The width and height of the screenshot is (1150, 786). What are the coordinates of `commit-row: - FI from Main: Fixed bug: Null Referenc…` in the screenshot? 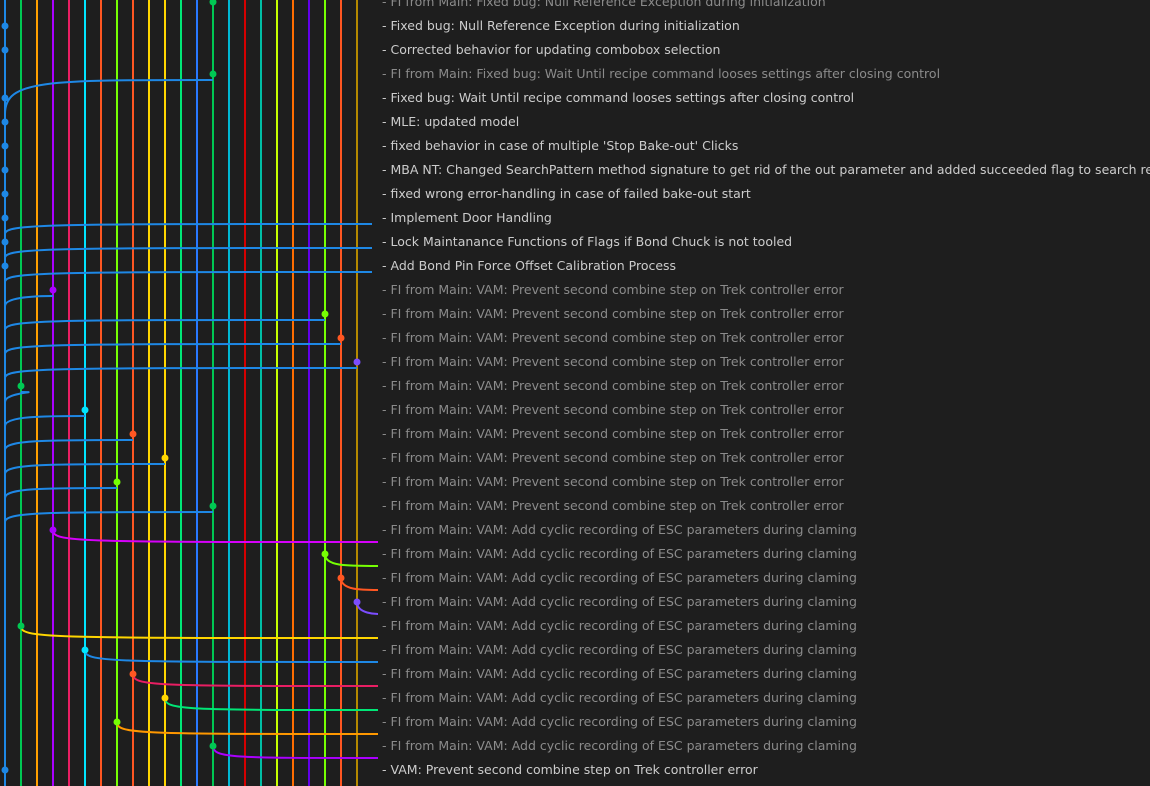 It's located at (604, 7).